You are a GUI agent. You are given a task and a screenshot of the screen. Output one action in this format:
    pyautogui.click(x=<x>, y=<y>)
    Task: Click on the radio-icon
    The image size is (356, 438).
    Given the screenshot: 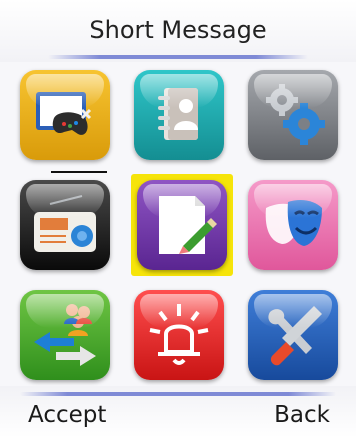 What is the action you would take?
    pyautogui.click(x=65, y=223)
    